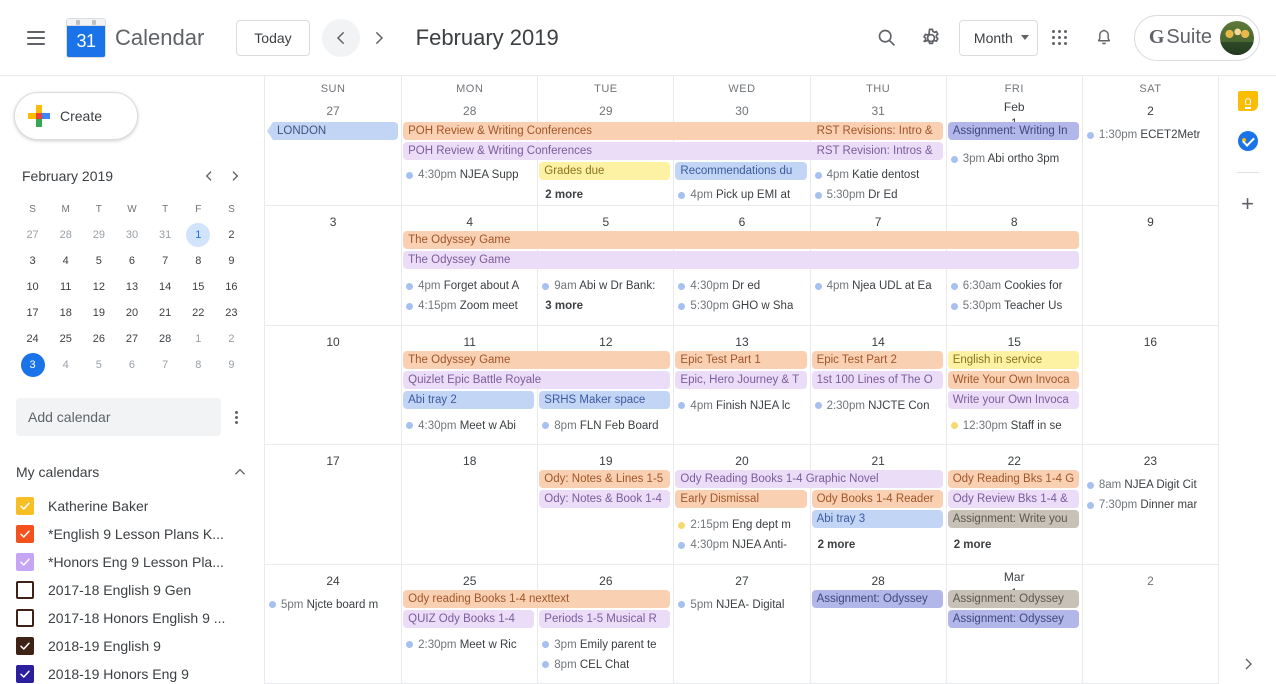 The height and width of the screenshot is (684, 1276). I want to click on all-day-event: Epic Test Part 1, so click(741, 359).